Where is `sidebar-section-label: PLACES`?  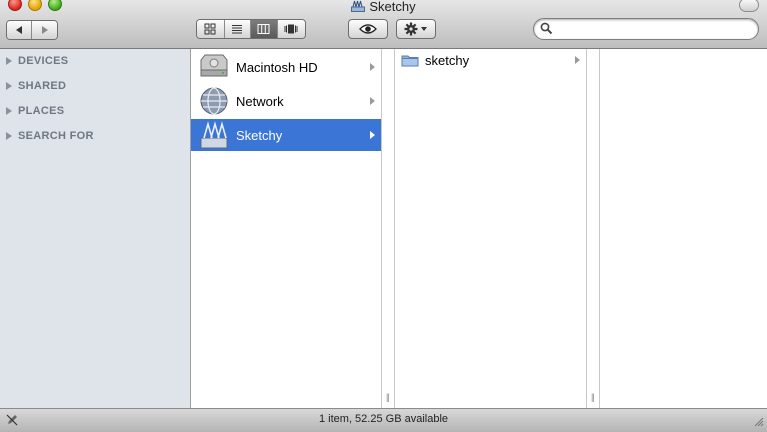 sidebar-section-label: PLACES is located at coordinates (41, 111).